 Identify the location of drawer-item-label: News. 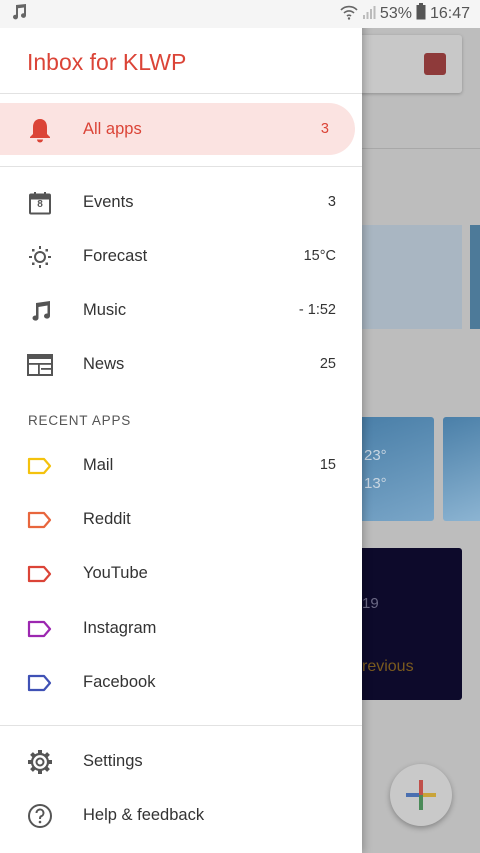
(104, 363).